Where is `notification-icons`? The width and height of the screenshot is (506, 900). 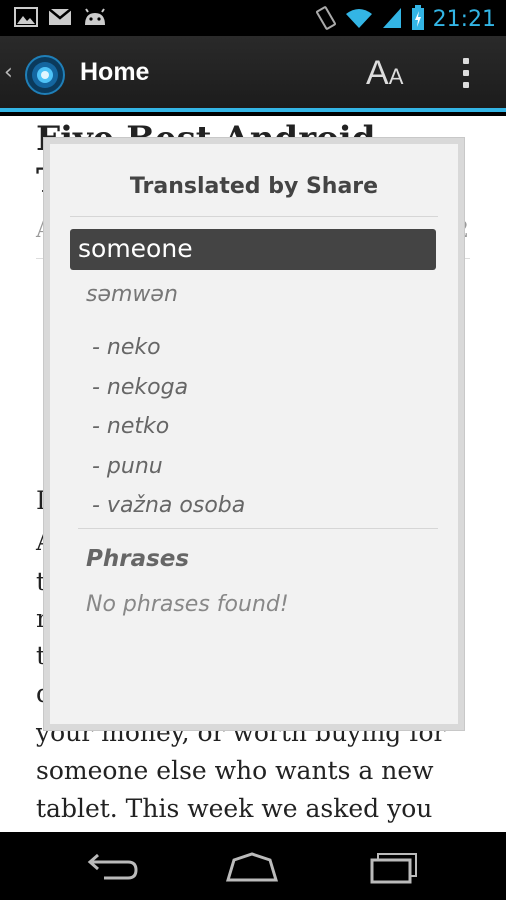 notification-icons is located at coordinates (61, 19).